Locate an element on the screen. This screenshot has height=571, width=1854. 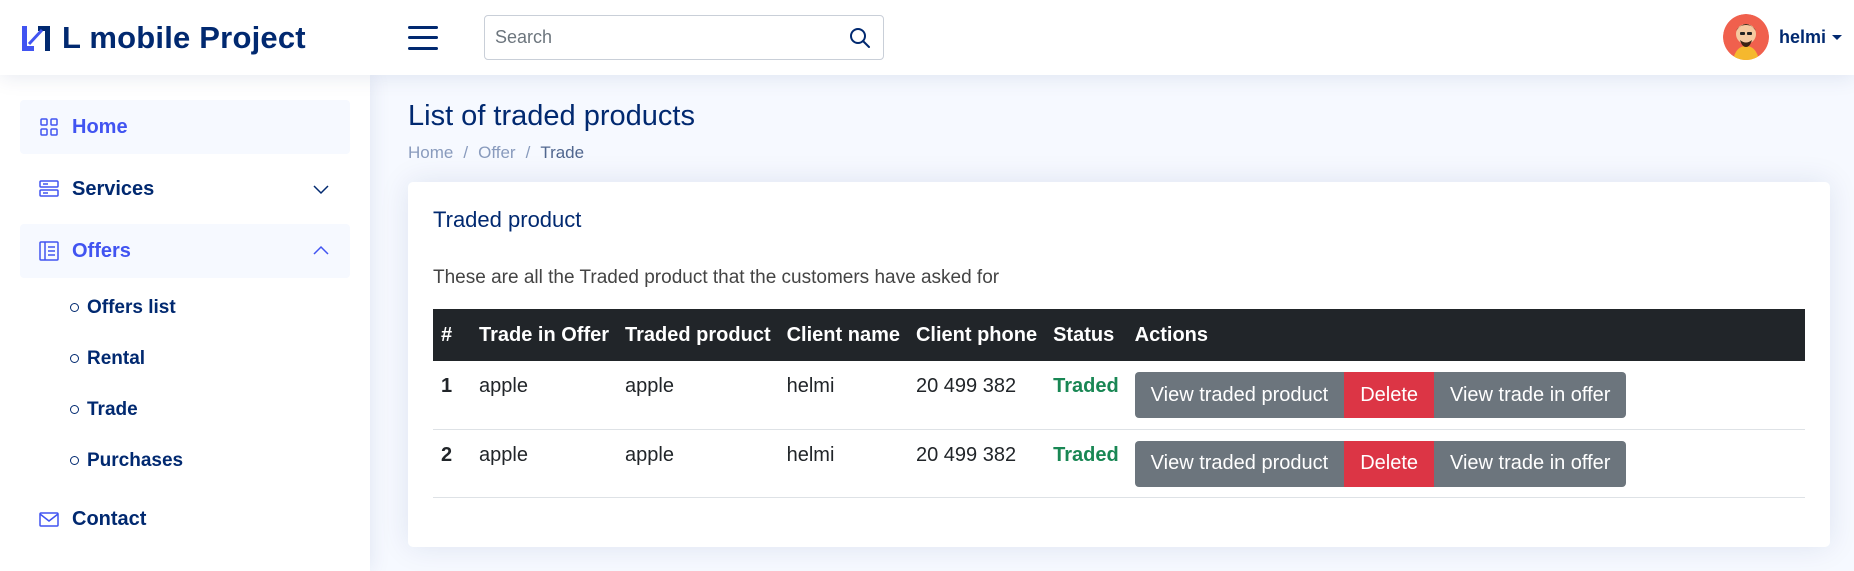
caret-down-icon is located at coordinates (1837, 37).